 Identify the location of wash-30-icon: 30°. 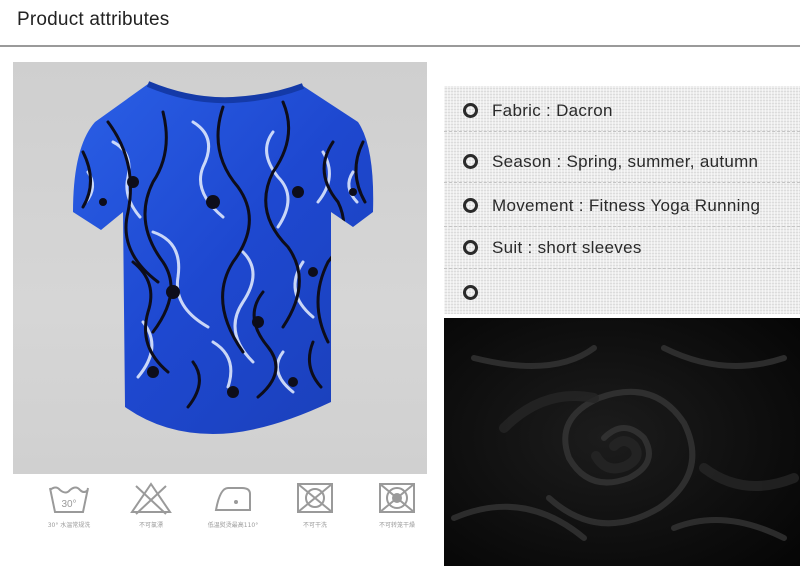
(69, 499).